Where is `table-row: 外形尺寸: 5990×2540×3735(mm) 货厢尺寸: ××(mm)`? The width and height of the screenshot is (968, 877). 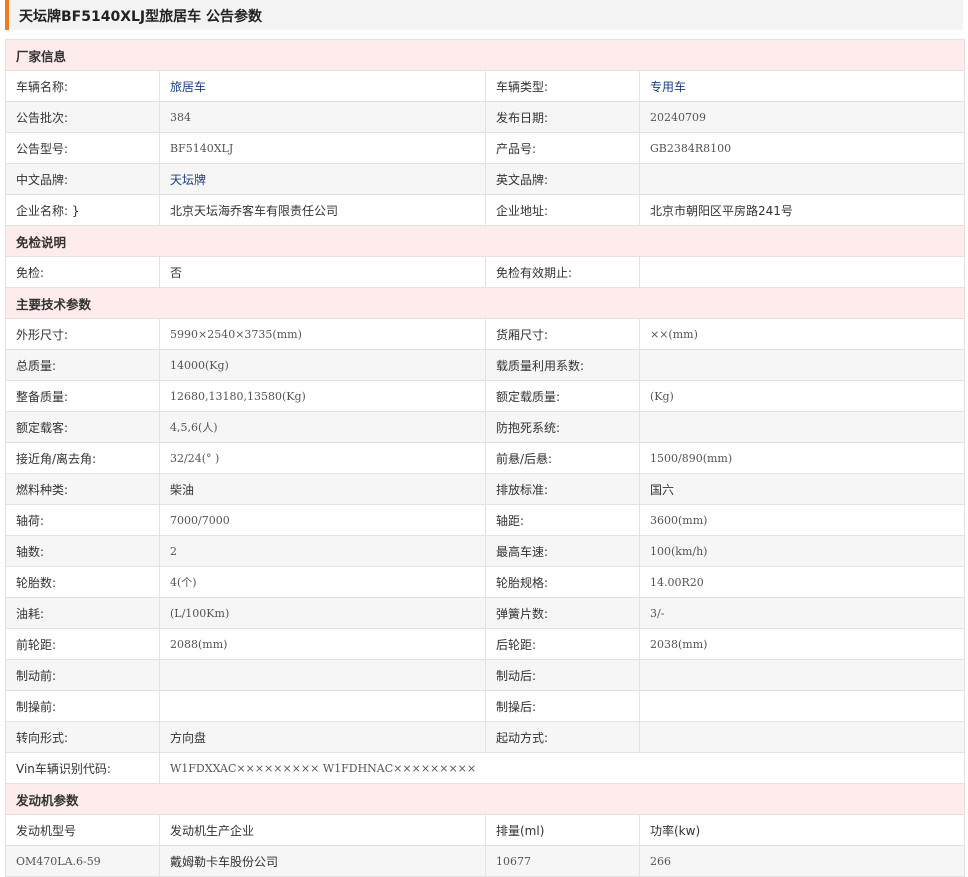 table-row: 外形尺寸: 5990×2540×3735(mm) 货厢尺寸: ××(mm) is located at coordinates (485, 334).